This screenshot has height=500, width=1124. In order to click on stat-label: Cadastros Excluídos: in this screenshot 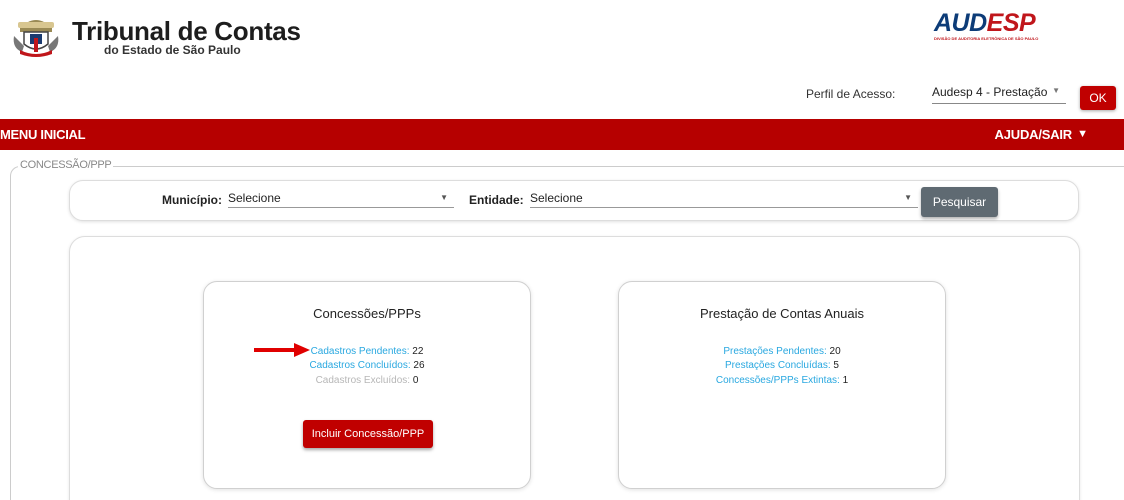, I will do `click(363, 380)`.